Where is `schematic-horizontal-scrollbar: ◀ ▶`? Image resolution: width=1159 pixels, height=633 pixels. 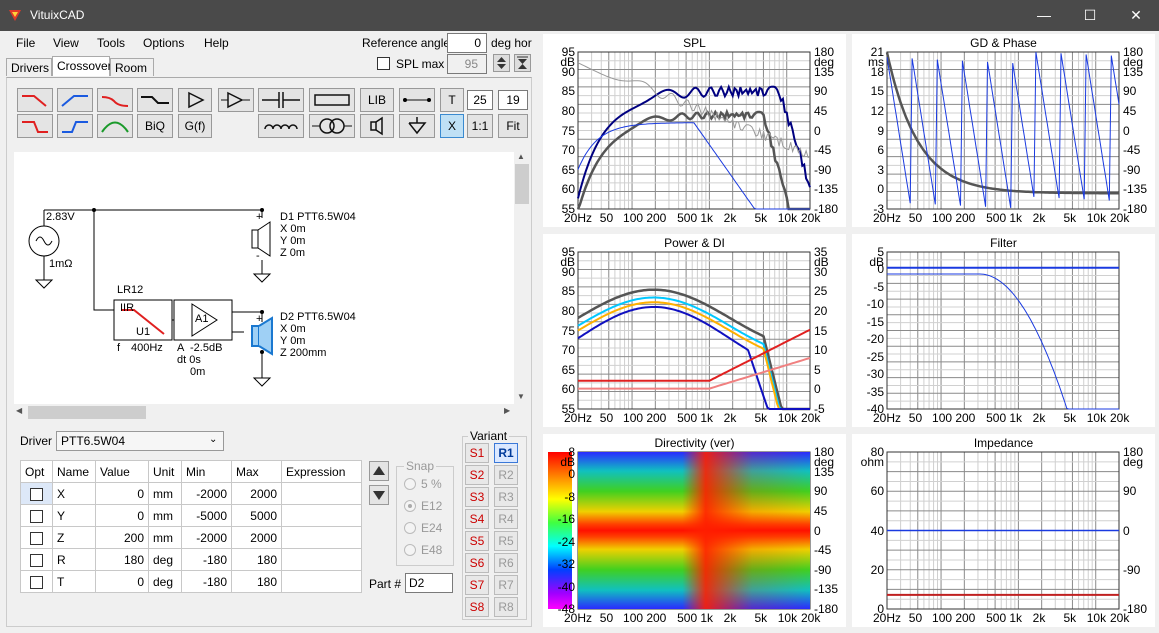 schematic-horizontal-scrollbar: ◀ ▶ is located at coordinates (264, 412).